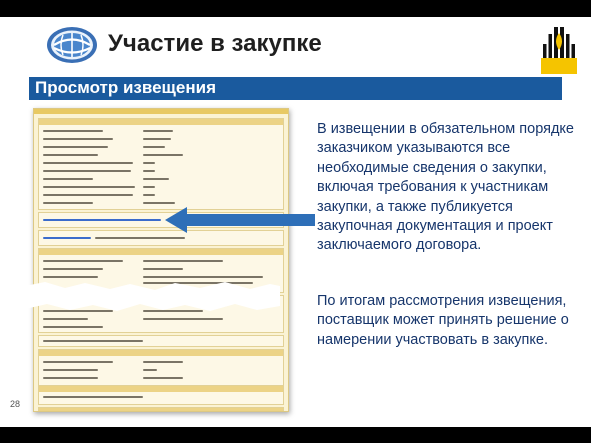  I want to click on documentation-link, so click(102, 220).